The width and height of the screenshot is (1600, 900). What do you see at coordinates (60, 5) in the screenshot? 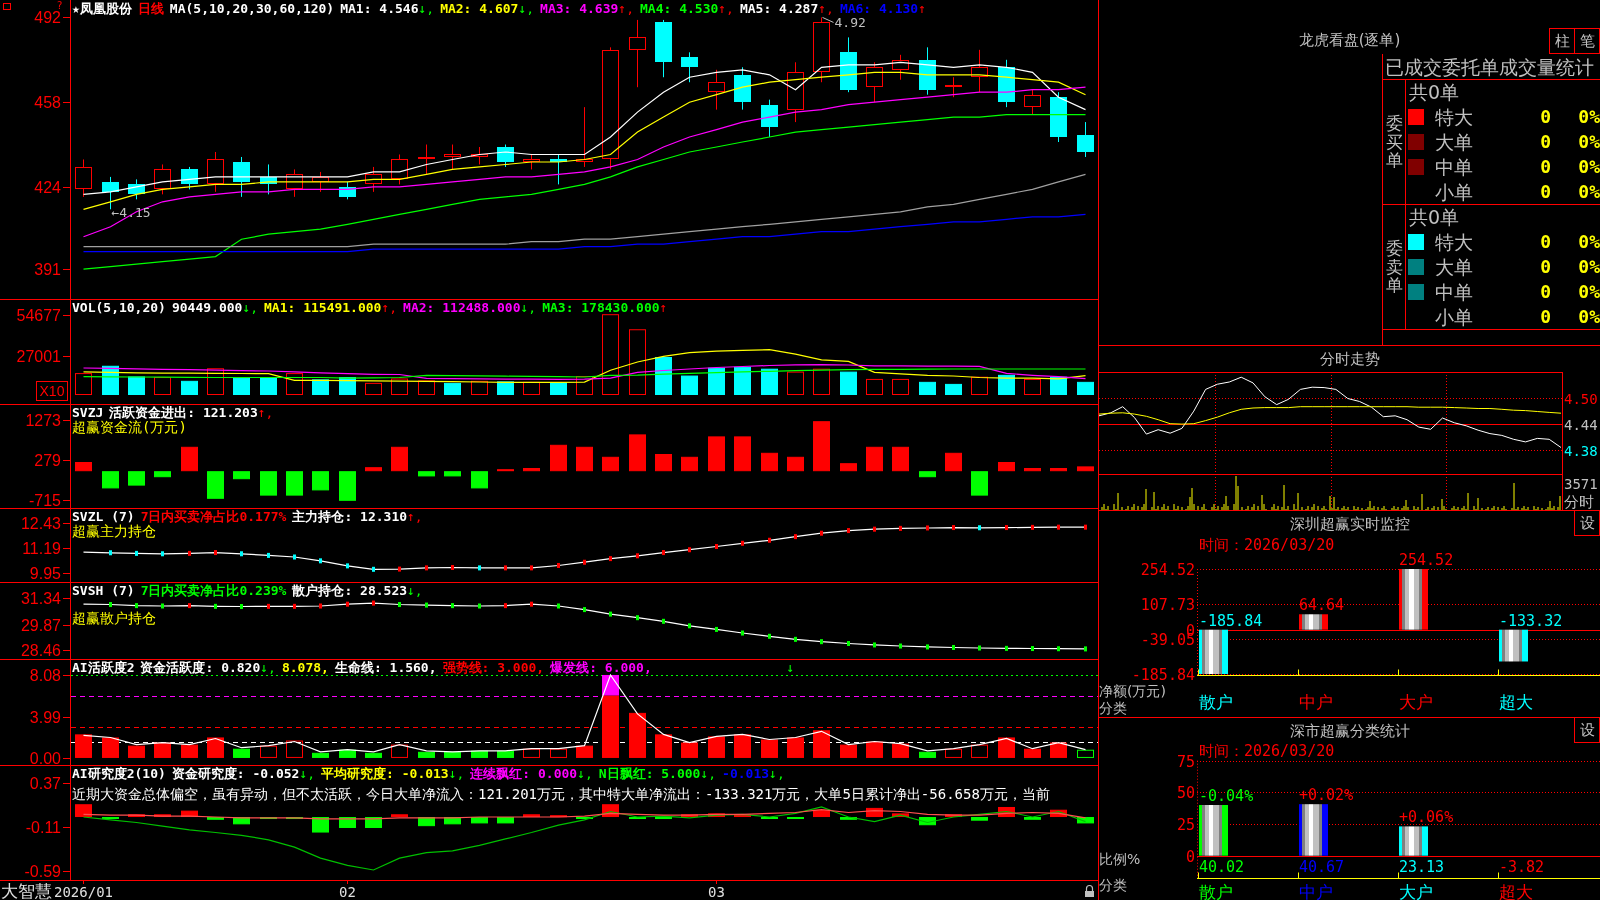
I see `corner-mark: ?` at bounding box center [60, 5].